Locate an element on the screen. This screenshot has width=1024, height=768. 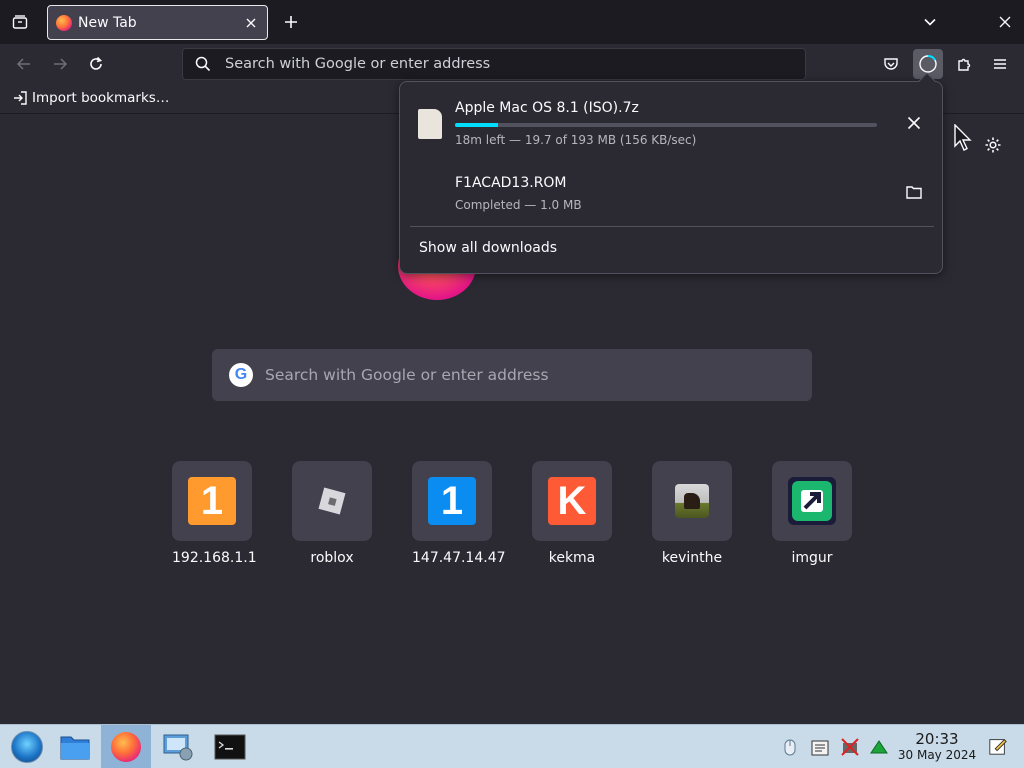
pocket-button is located at coordinates (891, 64).